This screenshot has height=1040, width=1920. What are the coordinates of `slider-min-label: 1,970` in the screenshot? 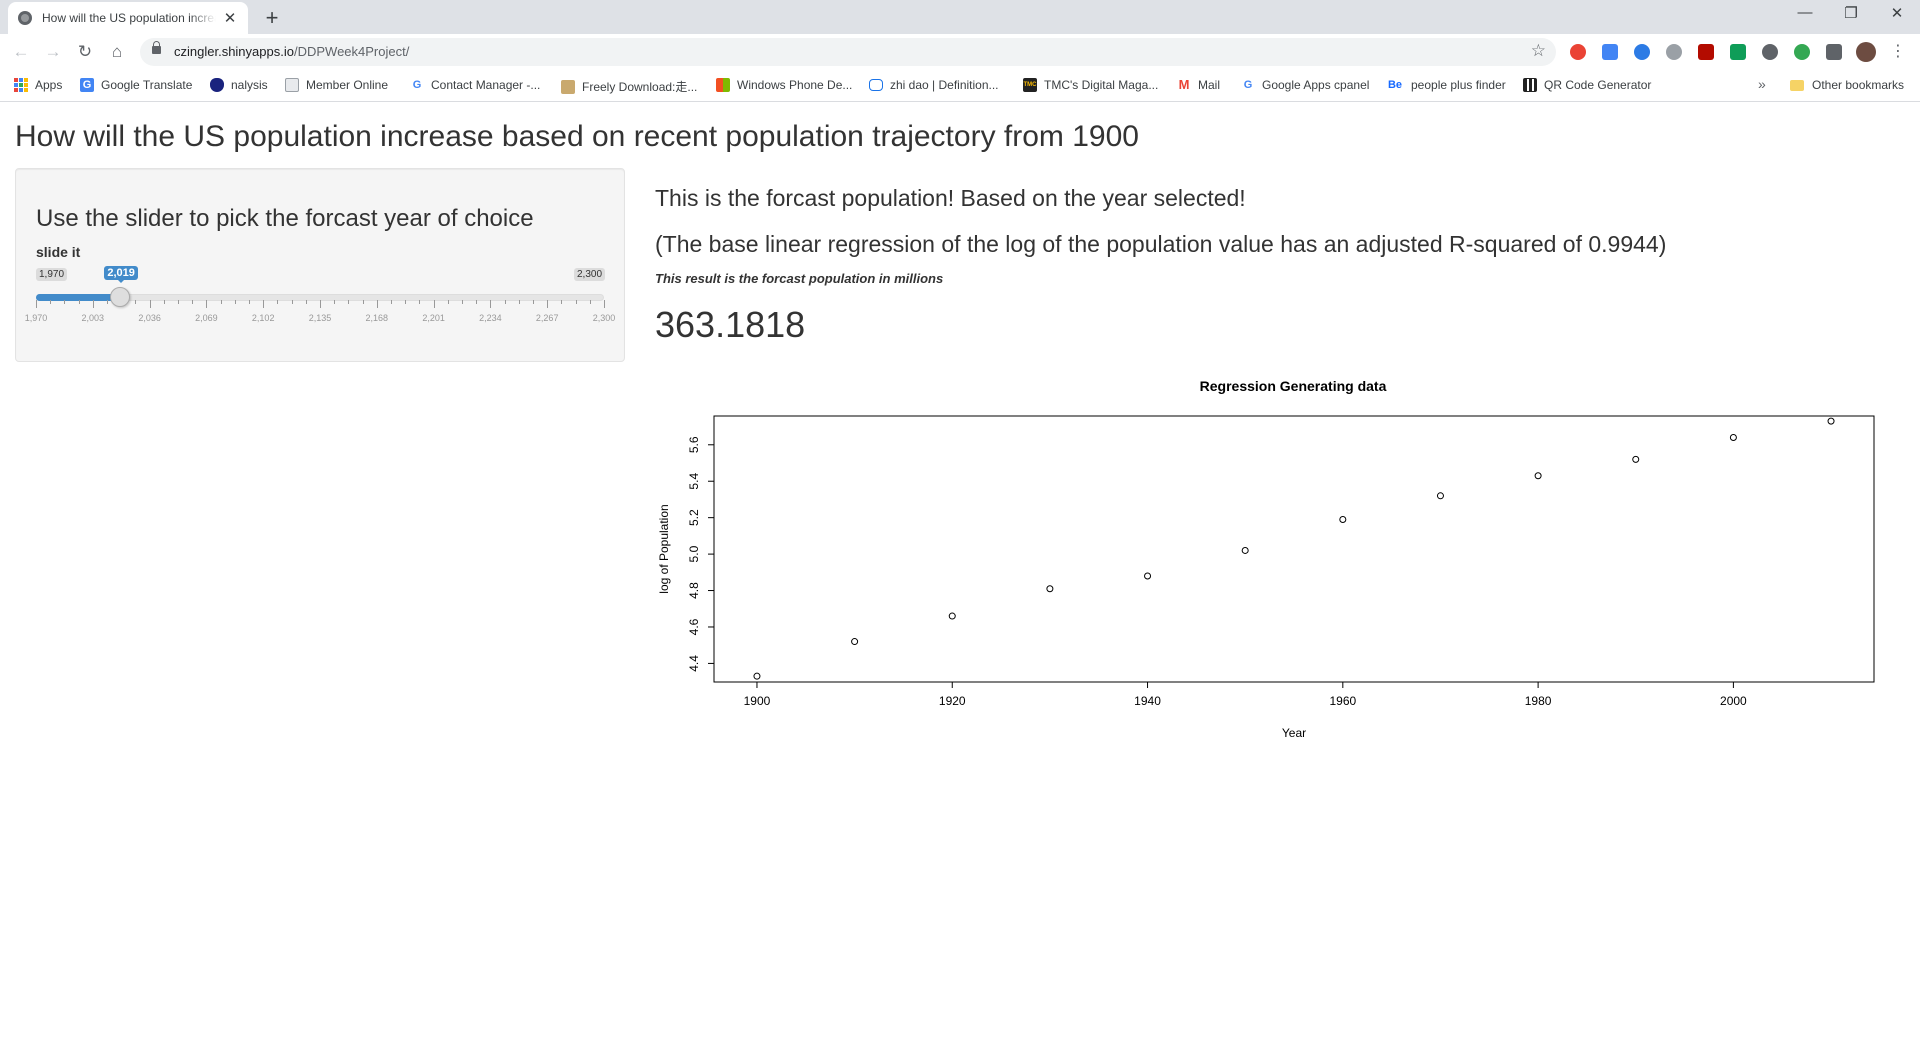 It's located at (52, 274).